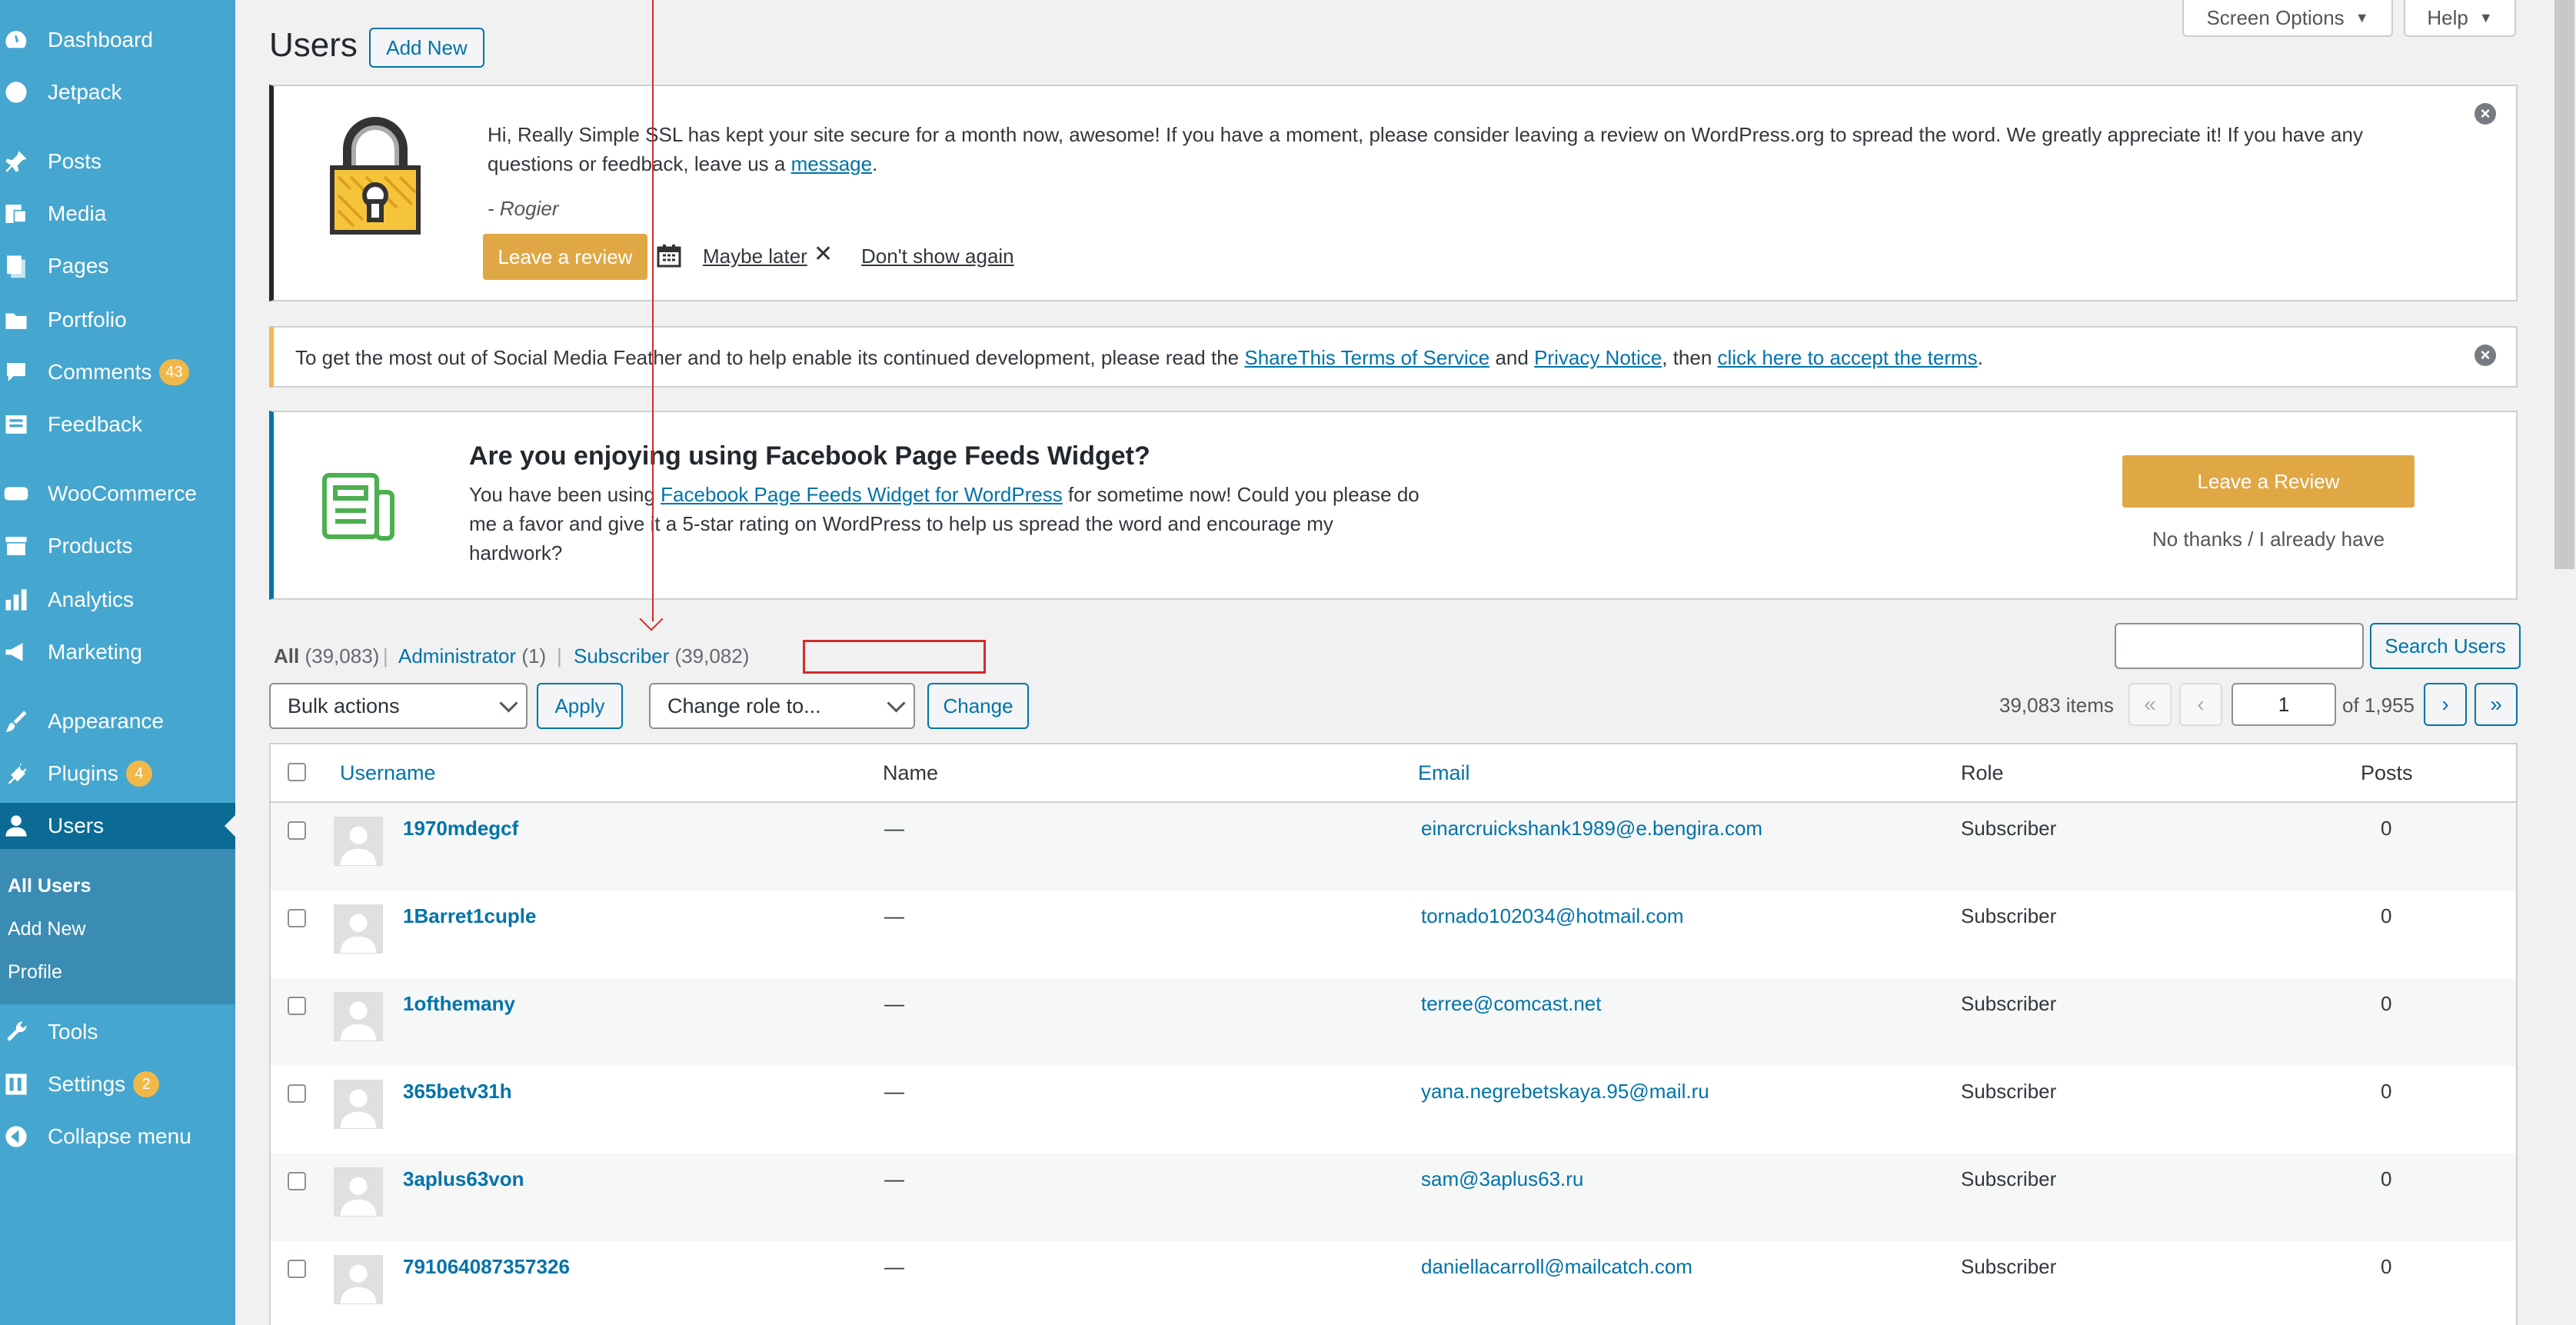 Image resolution: width=2576 pixels, height=1325 pixels. What do you see at coordinates (118, 266) in the screenshot?
I see `menu-pages: Pages` at bounding box center [118, 266].